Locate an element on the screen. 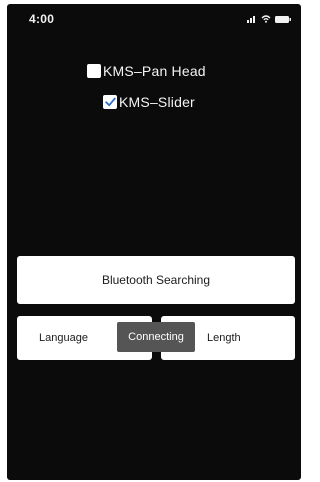 This screenshot has width=320, height=482. language-label: Language is located at coordinates (63, 338).